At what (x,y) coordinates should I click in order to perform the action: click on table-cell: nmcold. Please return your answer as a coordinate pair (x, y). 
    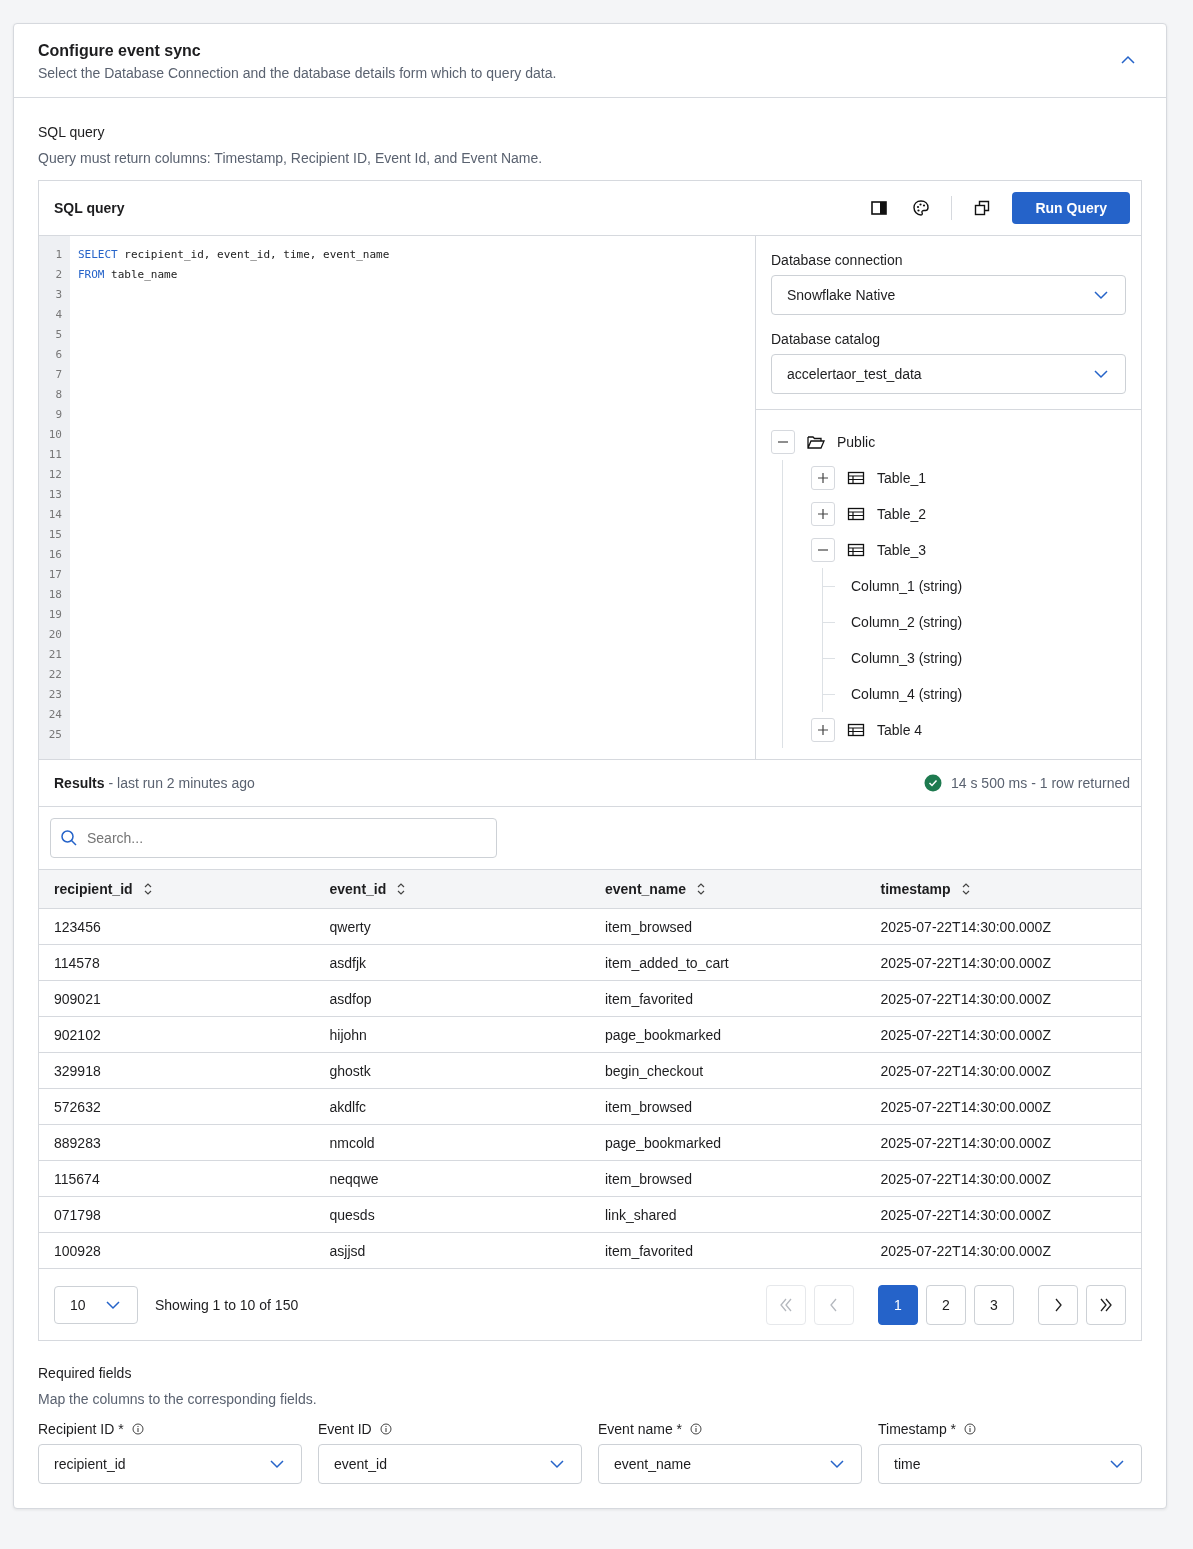
    Looking at the image, I should click on (452, 1142).